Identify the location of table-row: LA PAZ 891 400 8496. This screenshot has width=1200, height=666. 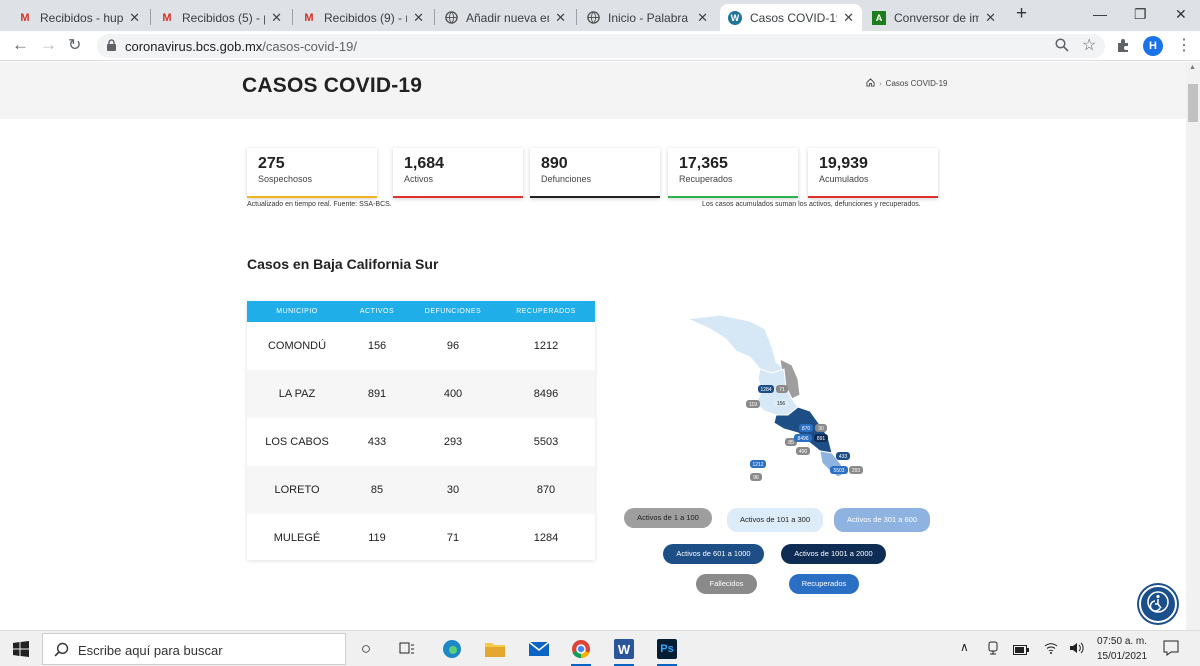
(421, 394).